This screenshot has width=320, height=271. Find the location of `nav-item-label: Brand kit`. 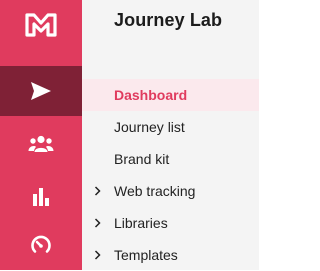

nav-item-label: Brand kit is located at coordinates (142, 159).